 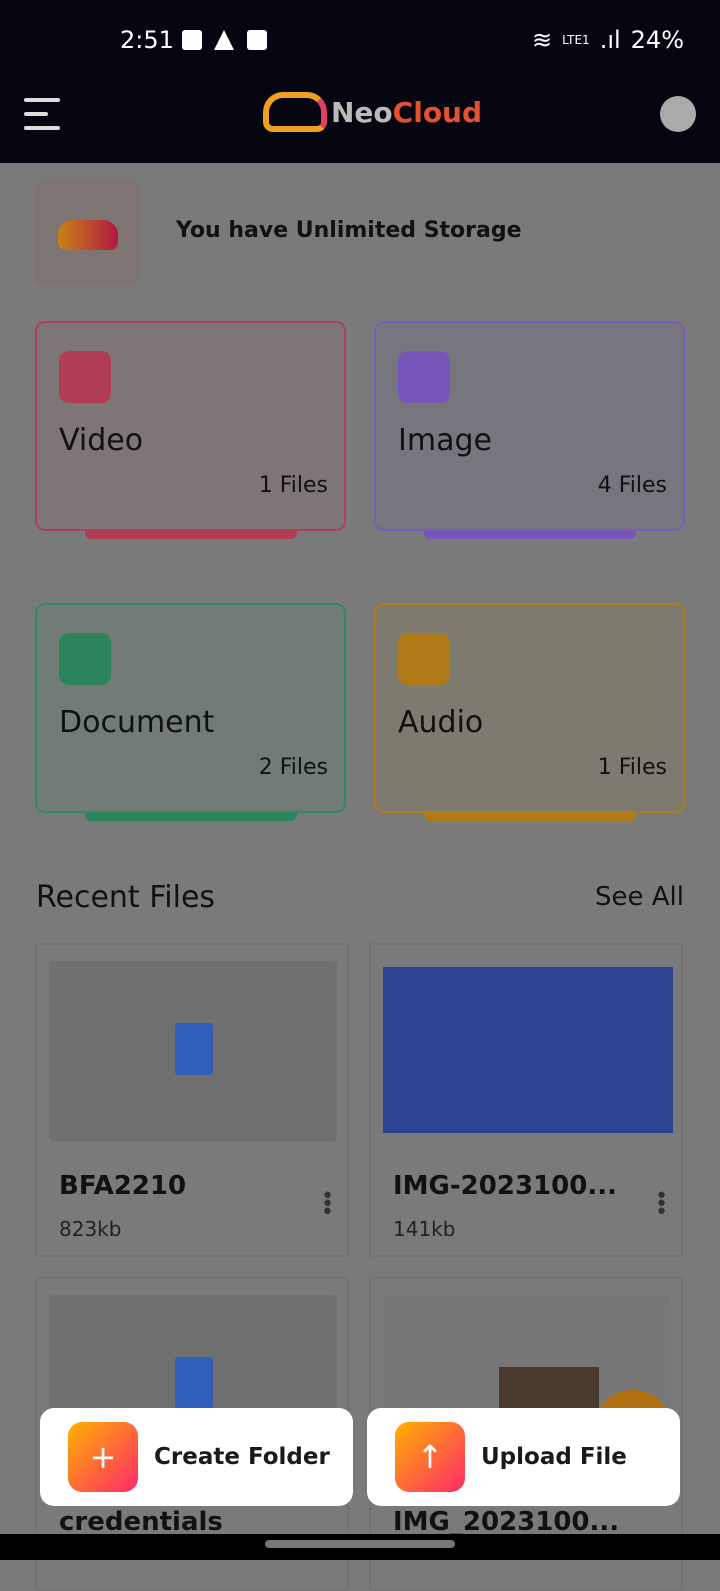 I want to click on battery-percent: 24%, so click(x=657, y=40).